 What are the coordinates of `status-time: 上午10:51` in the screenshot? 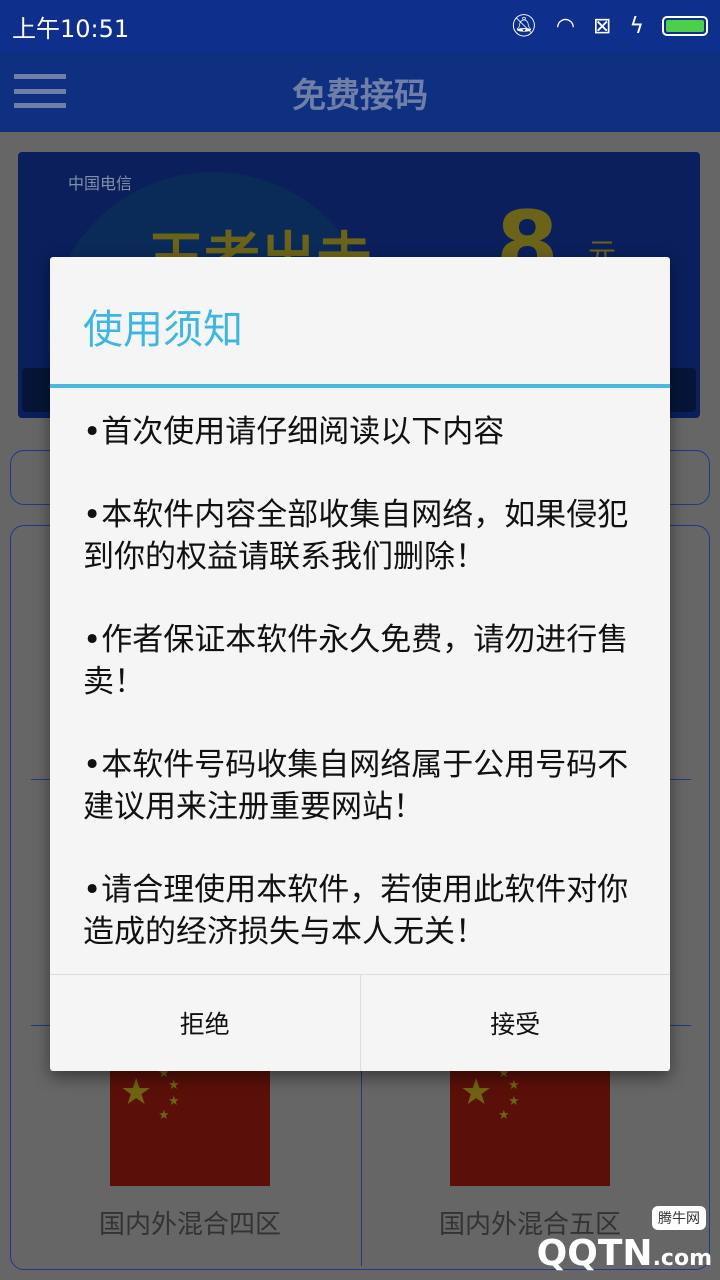 It's located at (71, 28).